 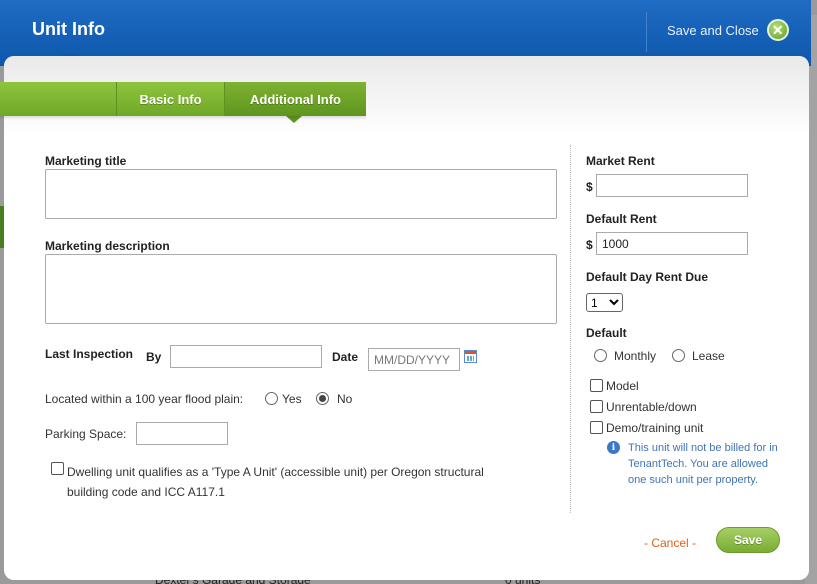 What do you see at coordinates (672, 243) in the screenshot?
I see `default-rent-input` at bounding box center [672, 243].